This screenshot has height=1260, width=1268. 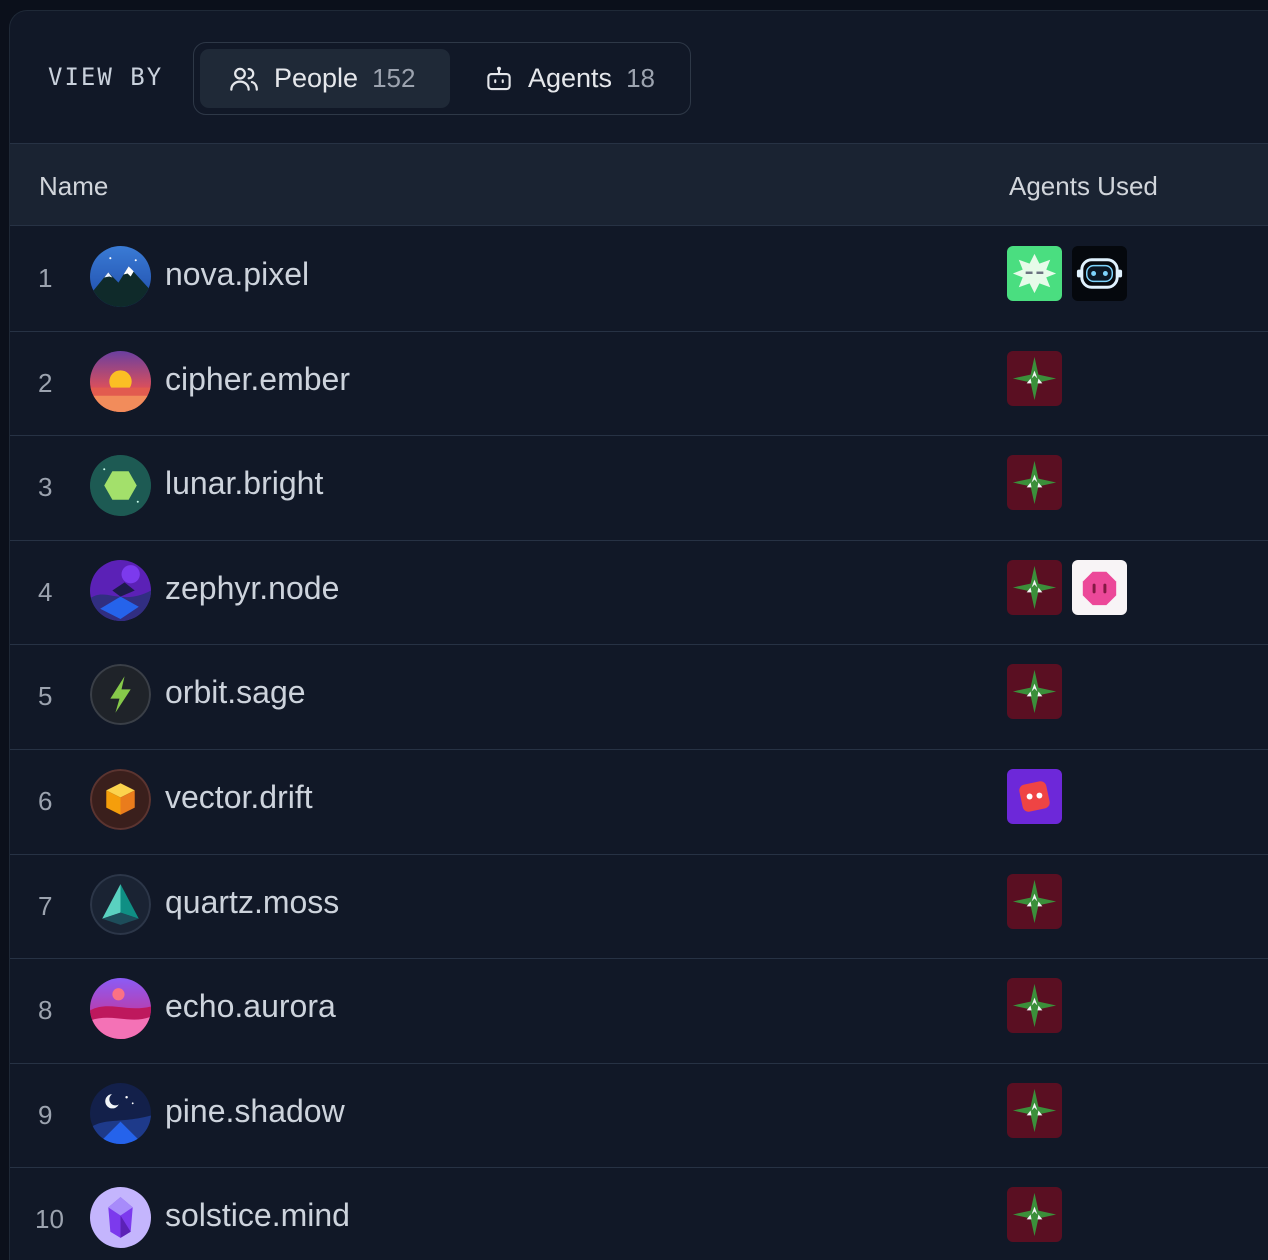 What do you see at coordinates (257, 379) in the screenshot?
I see `user-name: cipher.ember` at bounding box center [257, 379].